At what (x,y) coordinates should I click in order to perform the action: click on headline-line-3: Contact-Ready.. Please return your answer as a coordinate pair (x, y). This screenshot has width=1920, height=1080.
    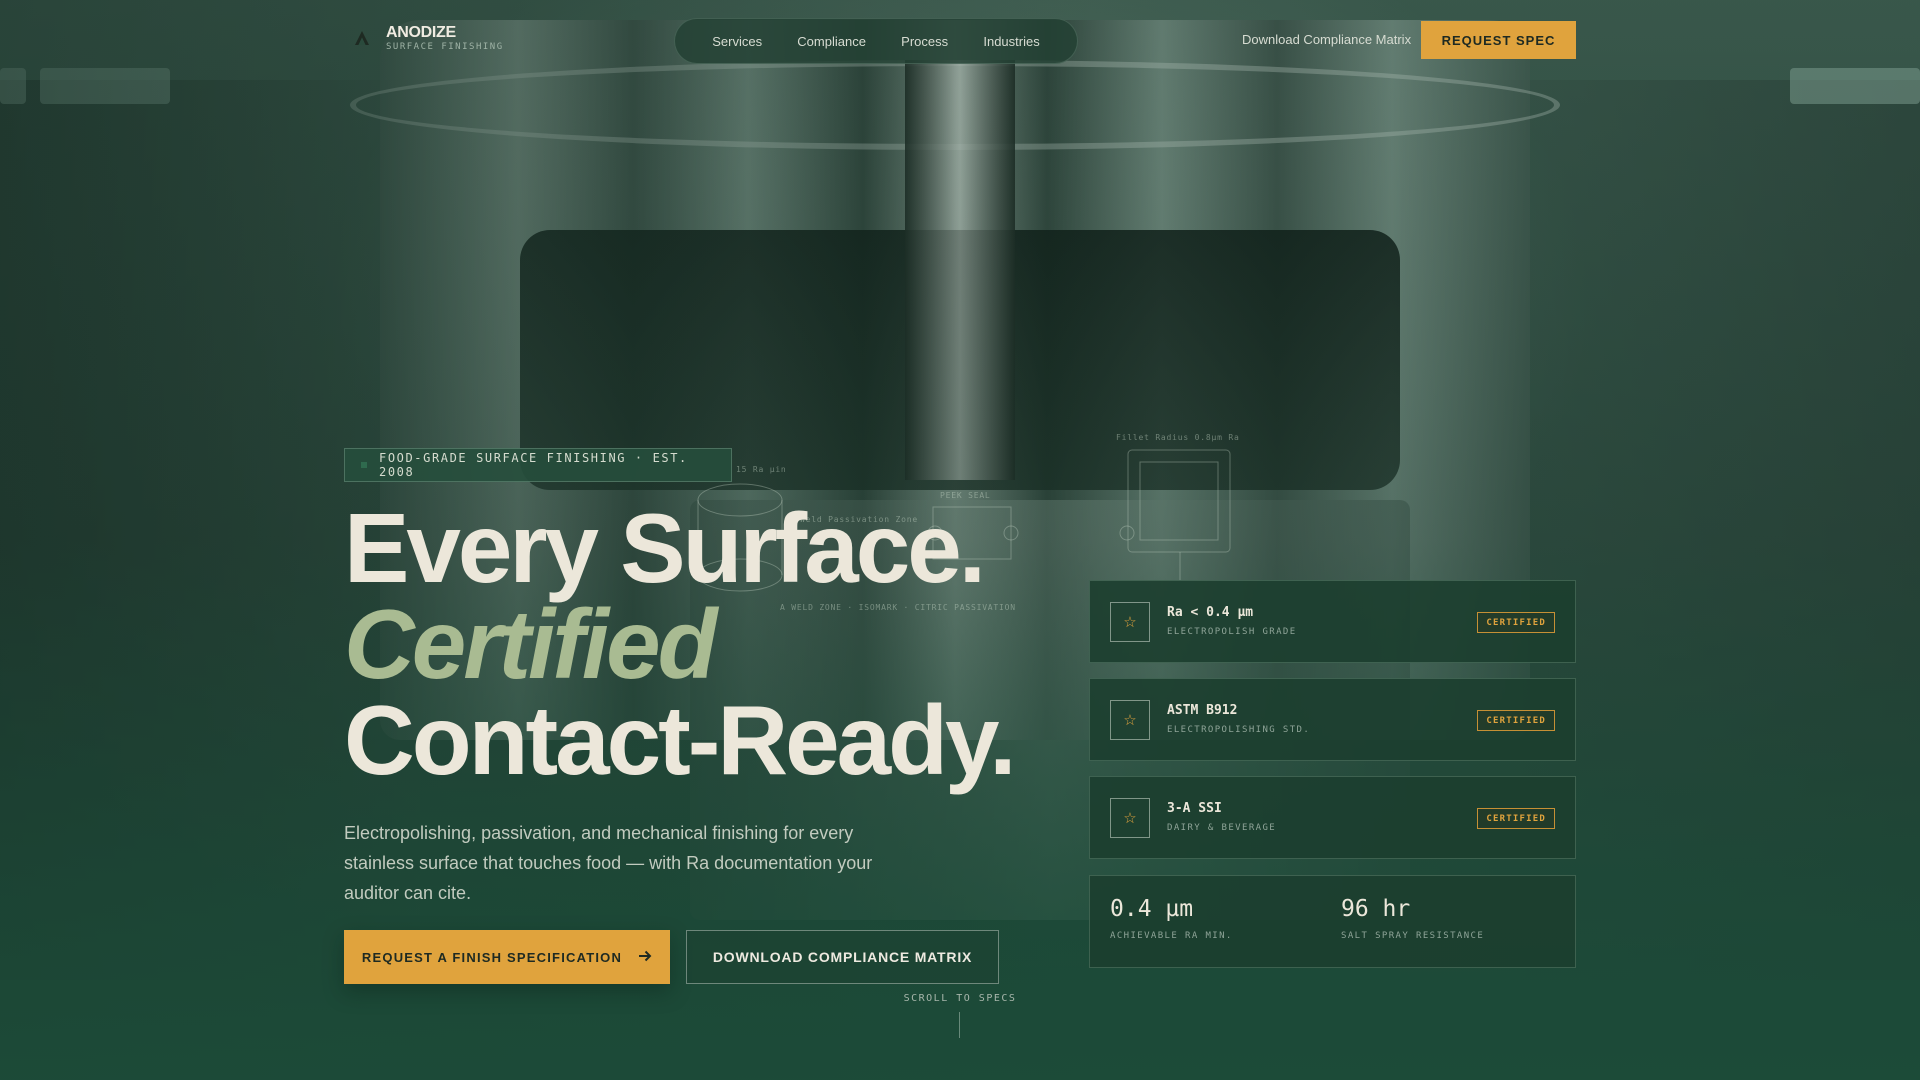
    Looking at the image, I should click on (680, 740).